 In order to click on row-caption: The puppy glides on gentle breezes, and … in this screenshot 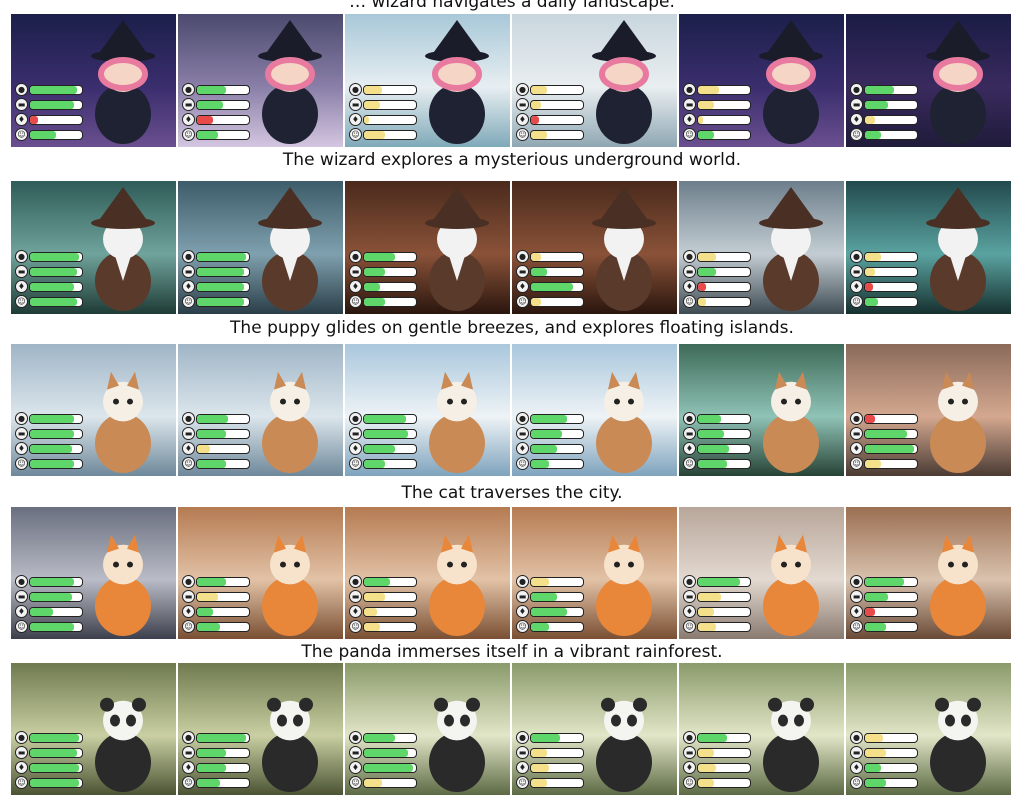, I will do `click(512, 328)`.